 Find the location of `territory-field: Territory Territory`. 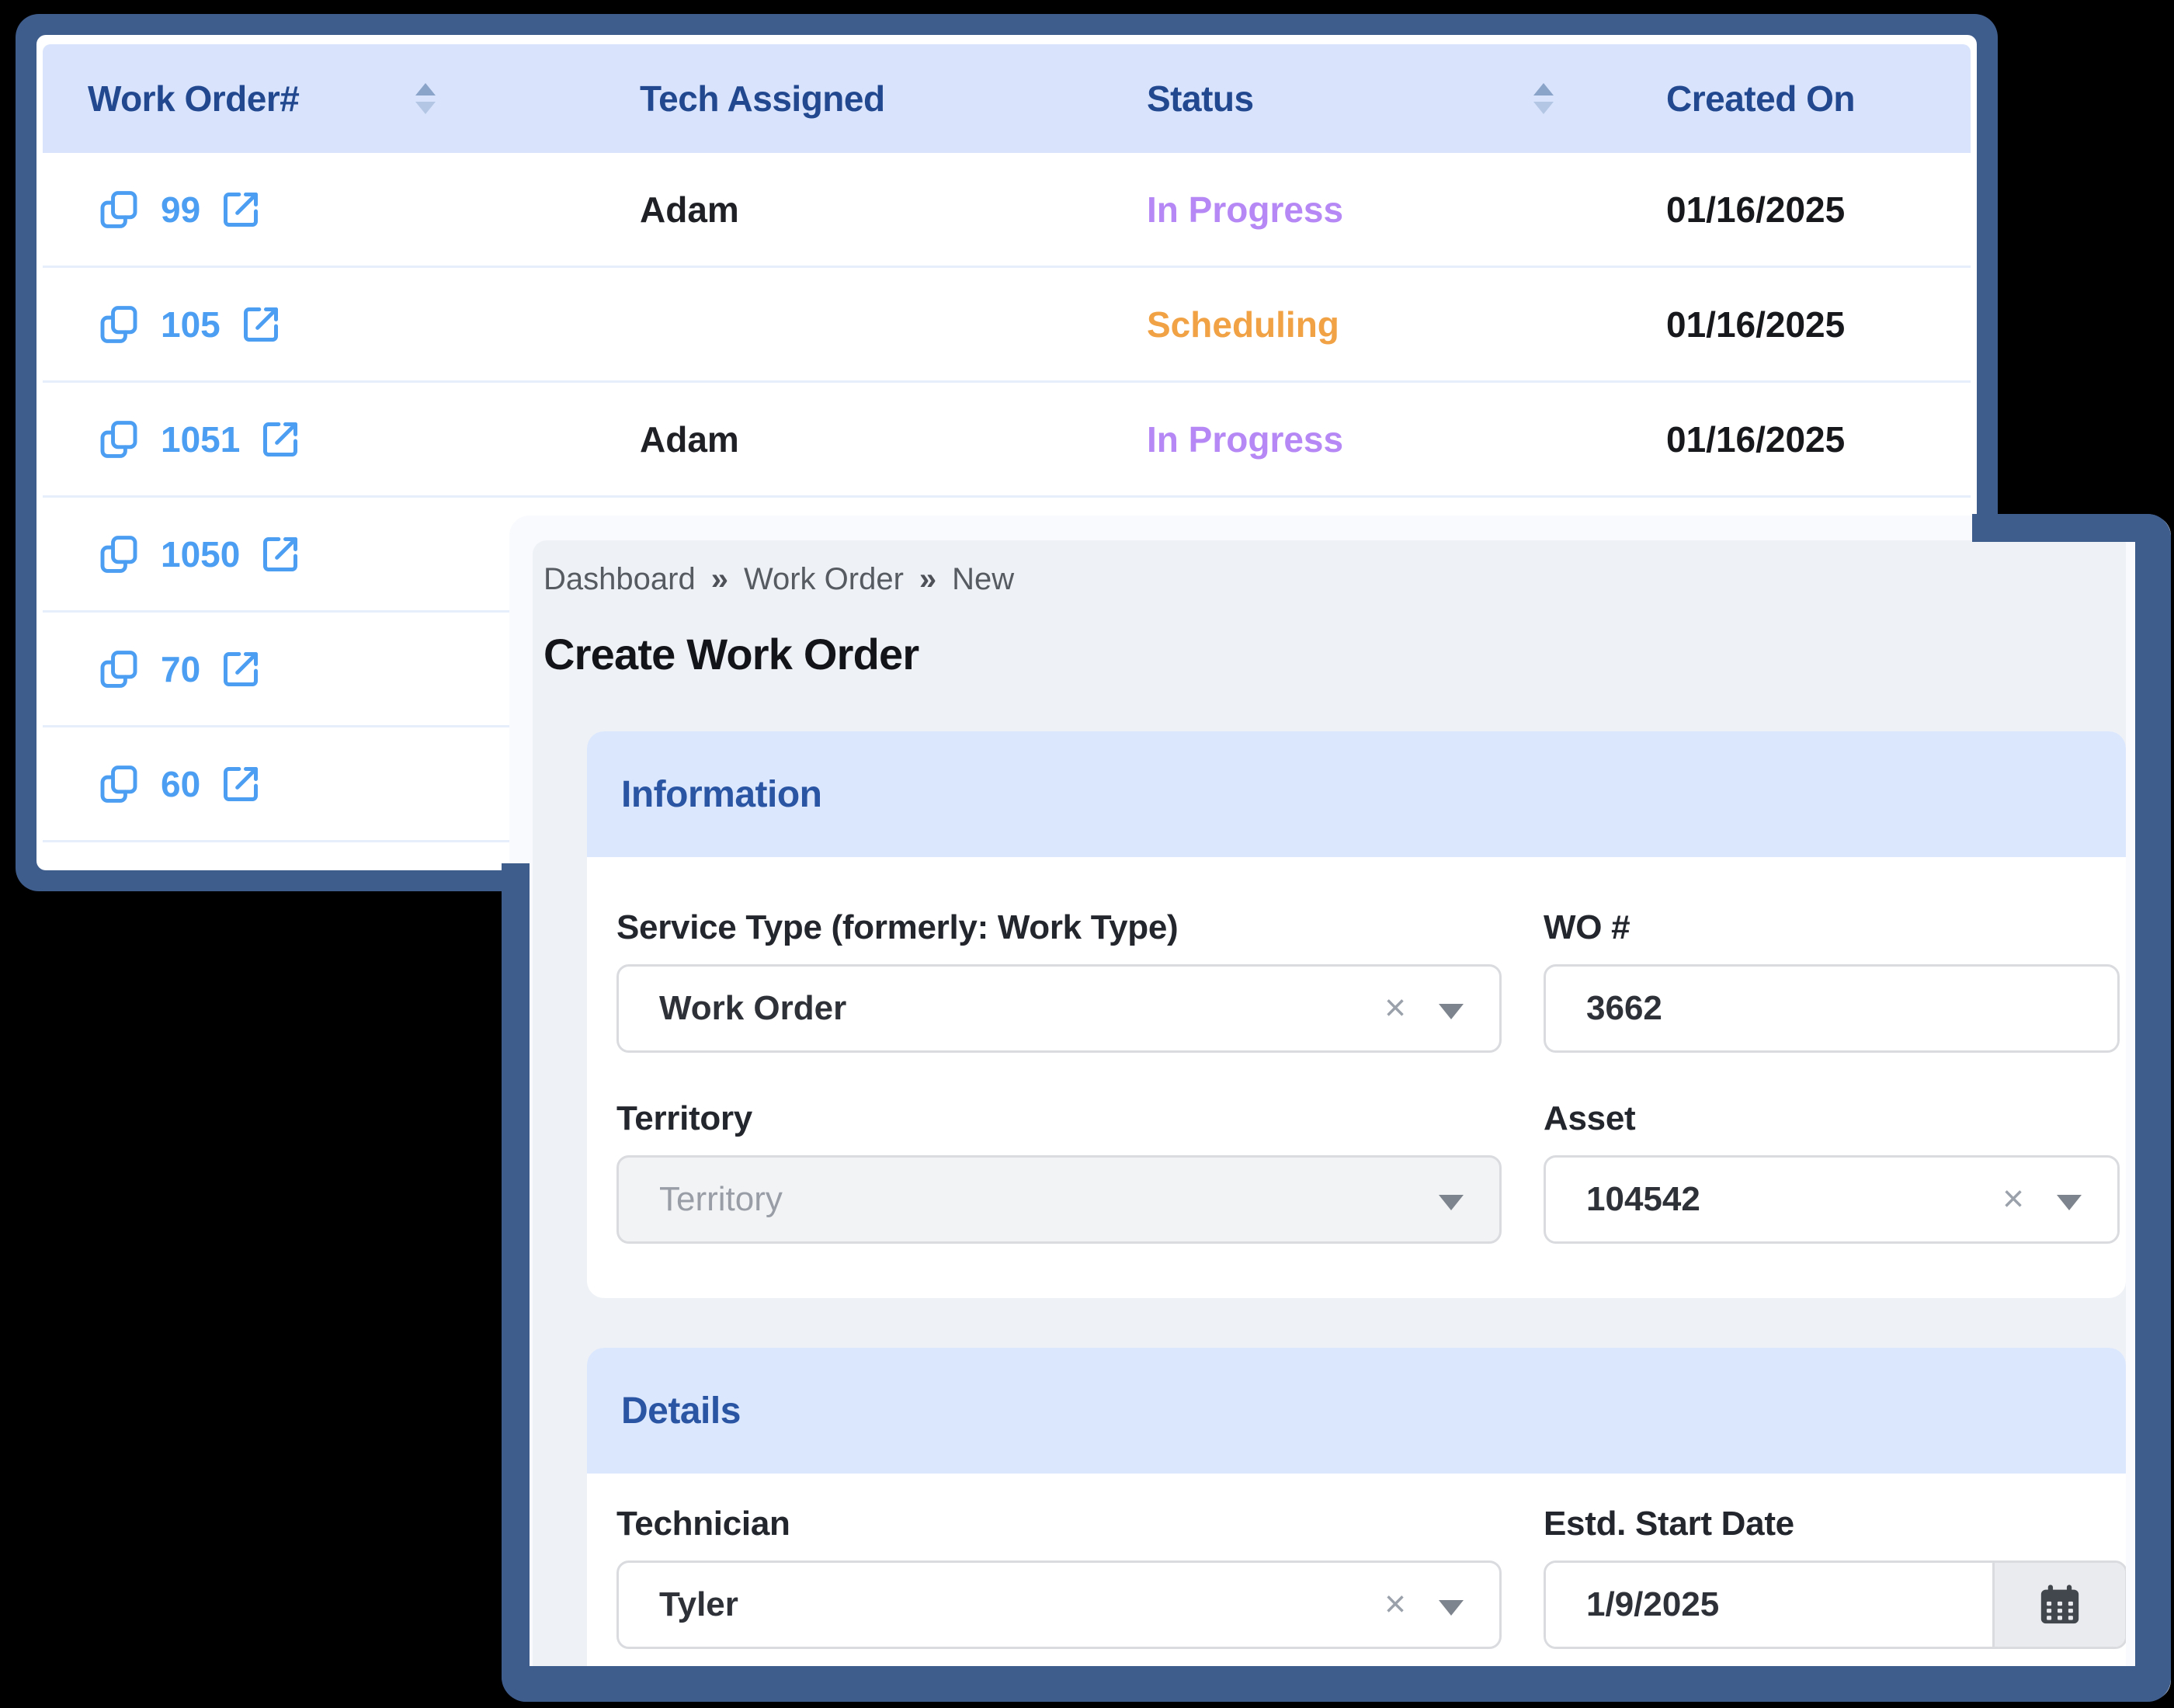

territory-field: Territory Territory is located at coordinates (1059, 1172).